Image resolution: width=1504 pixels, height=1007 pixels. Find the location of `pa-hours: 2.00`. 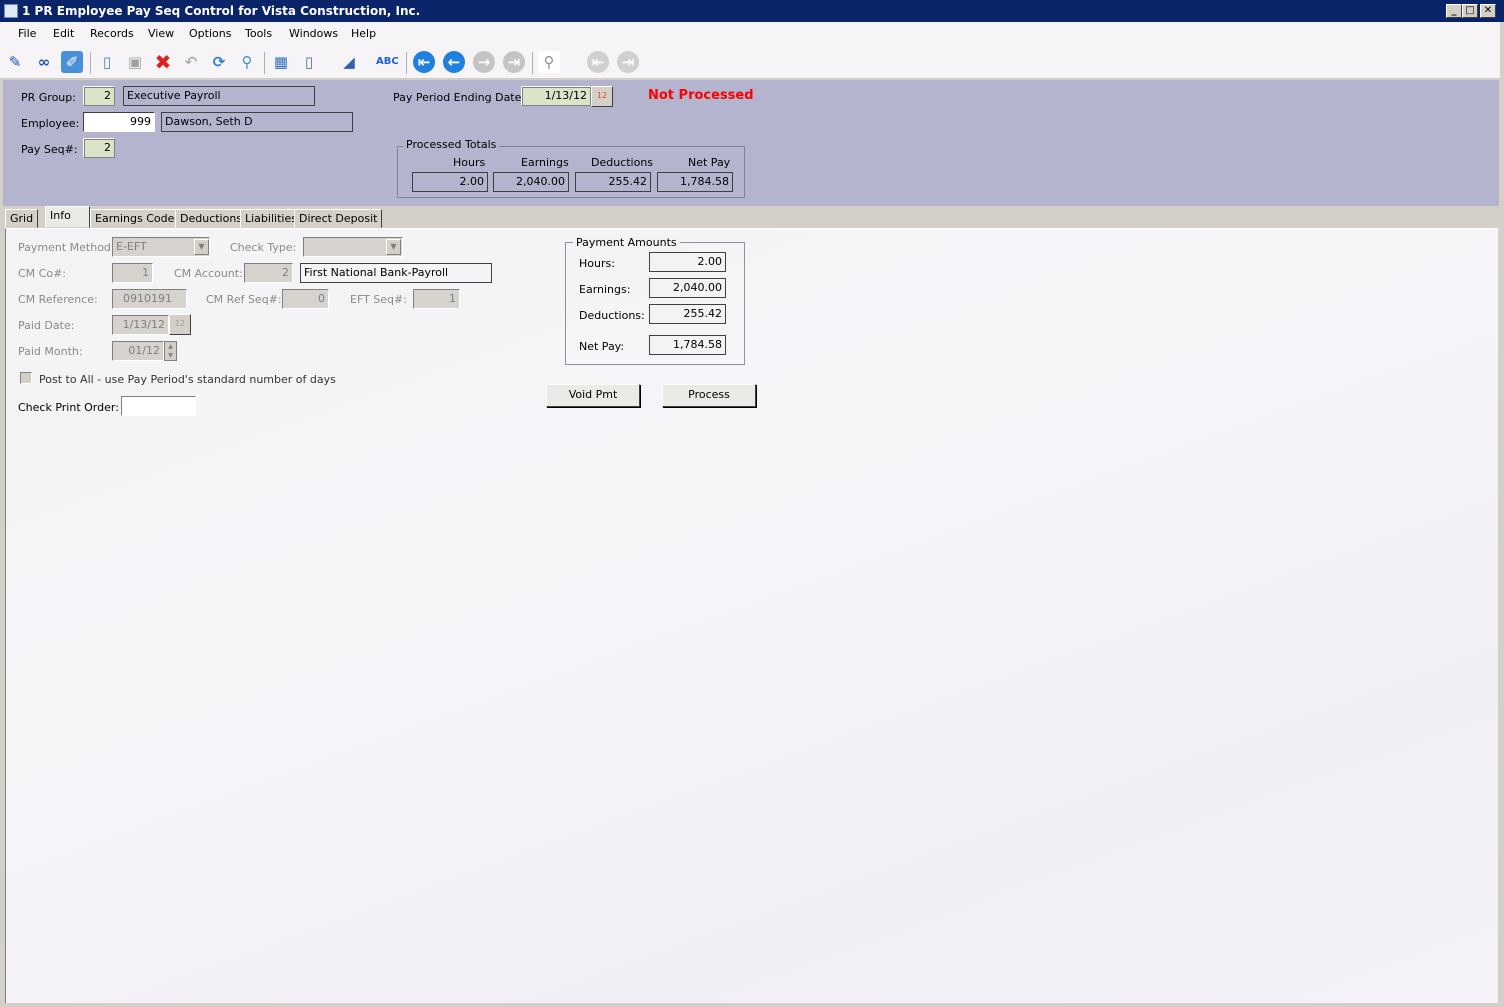

pa-hours: 2.00 is located at coordinates (687, 262).